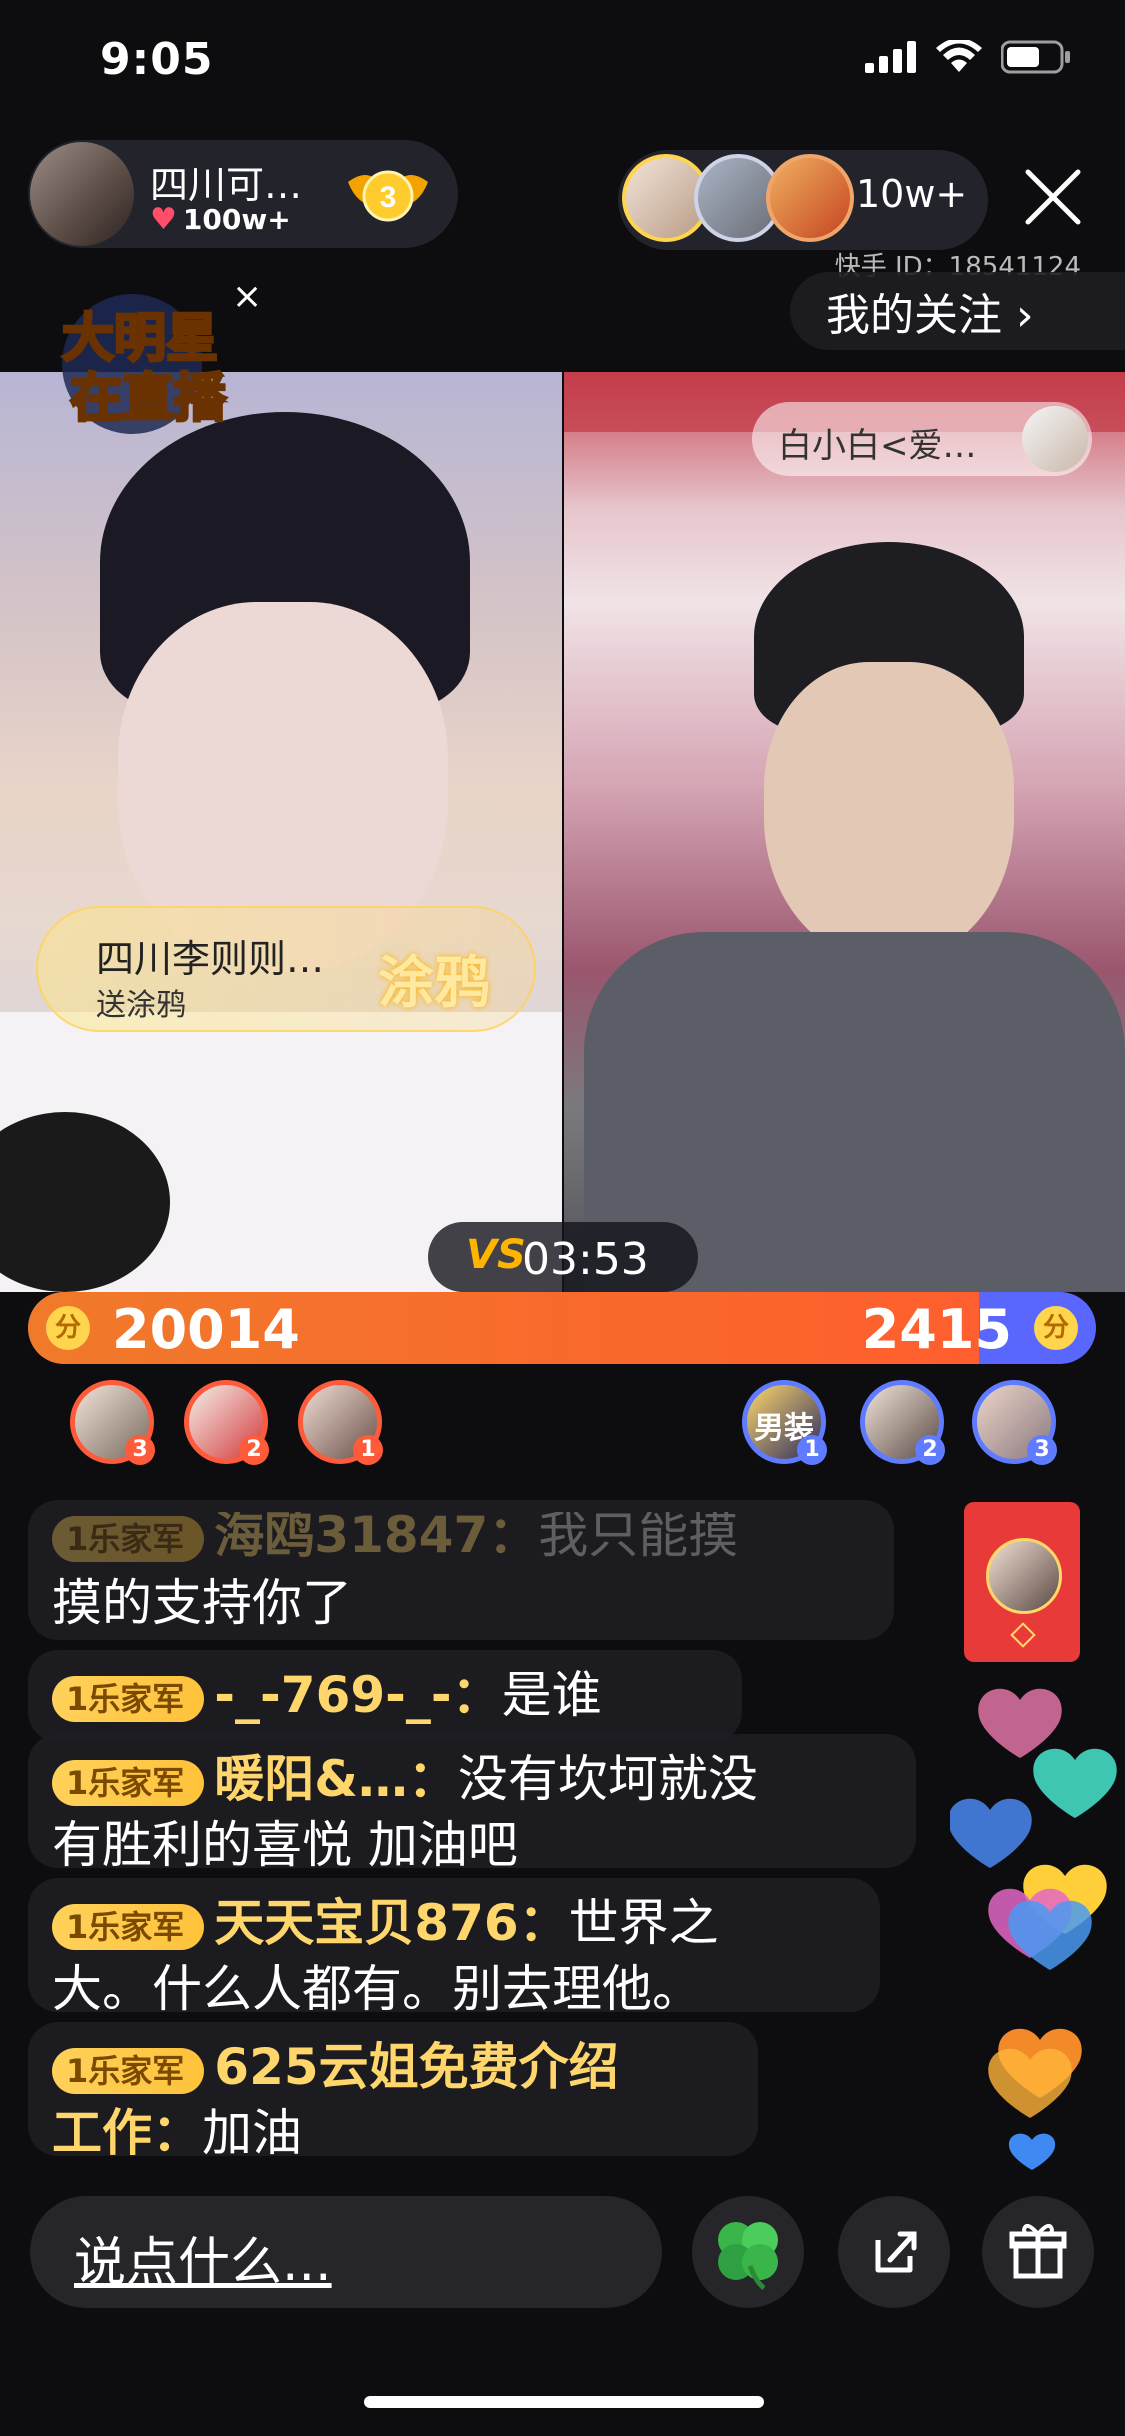 This screenshot has height=2436, width=1125. What do you see at coordinates (68, 1328) in the screenshot?
I see `coin-icon-left: 分` at bounding box center [68, 1328].